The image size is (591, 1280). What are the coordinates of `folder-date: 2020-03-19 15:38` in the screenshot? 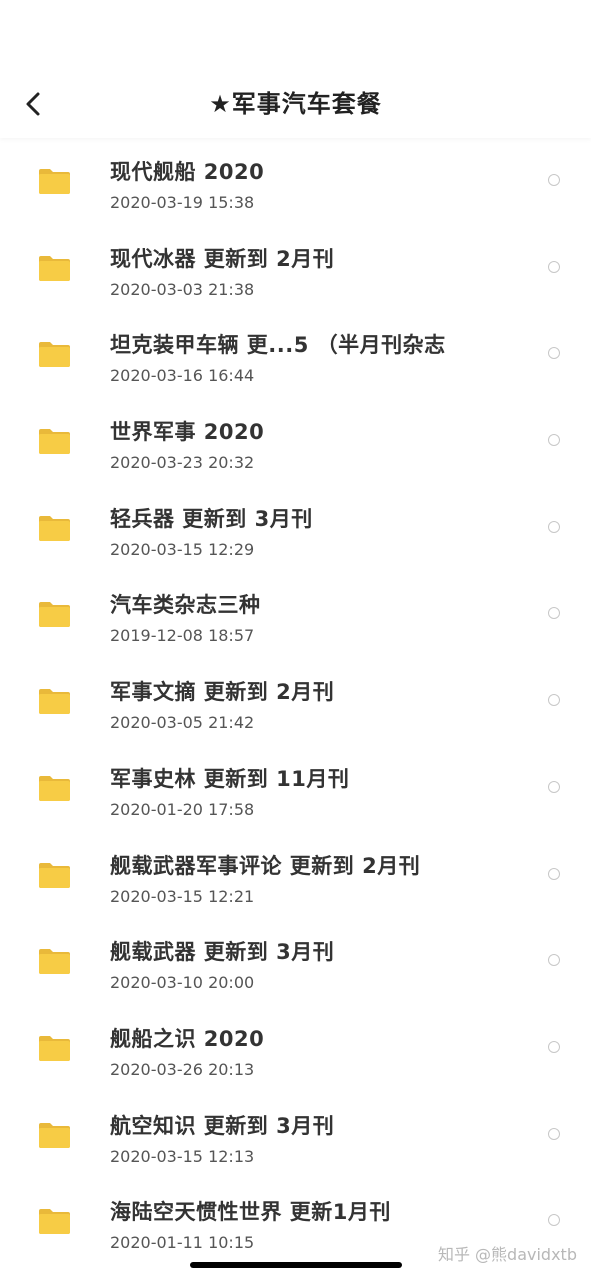 It's located at (182, 202).